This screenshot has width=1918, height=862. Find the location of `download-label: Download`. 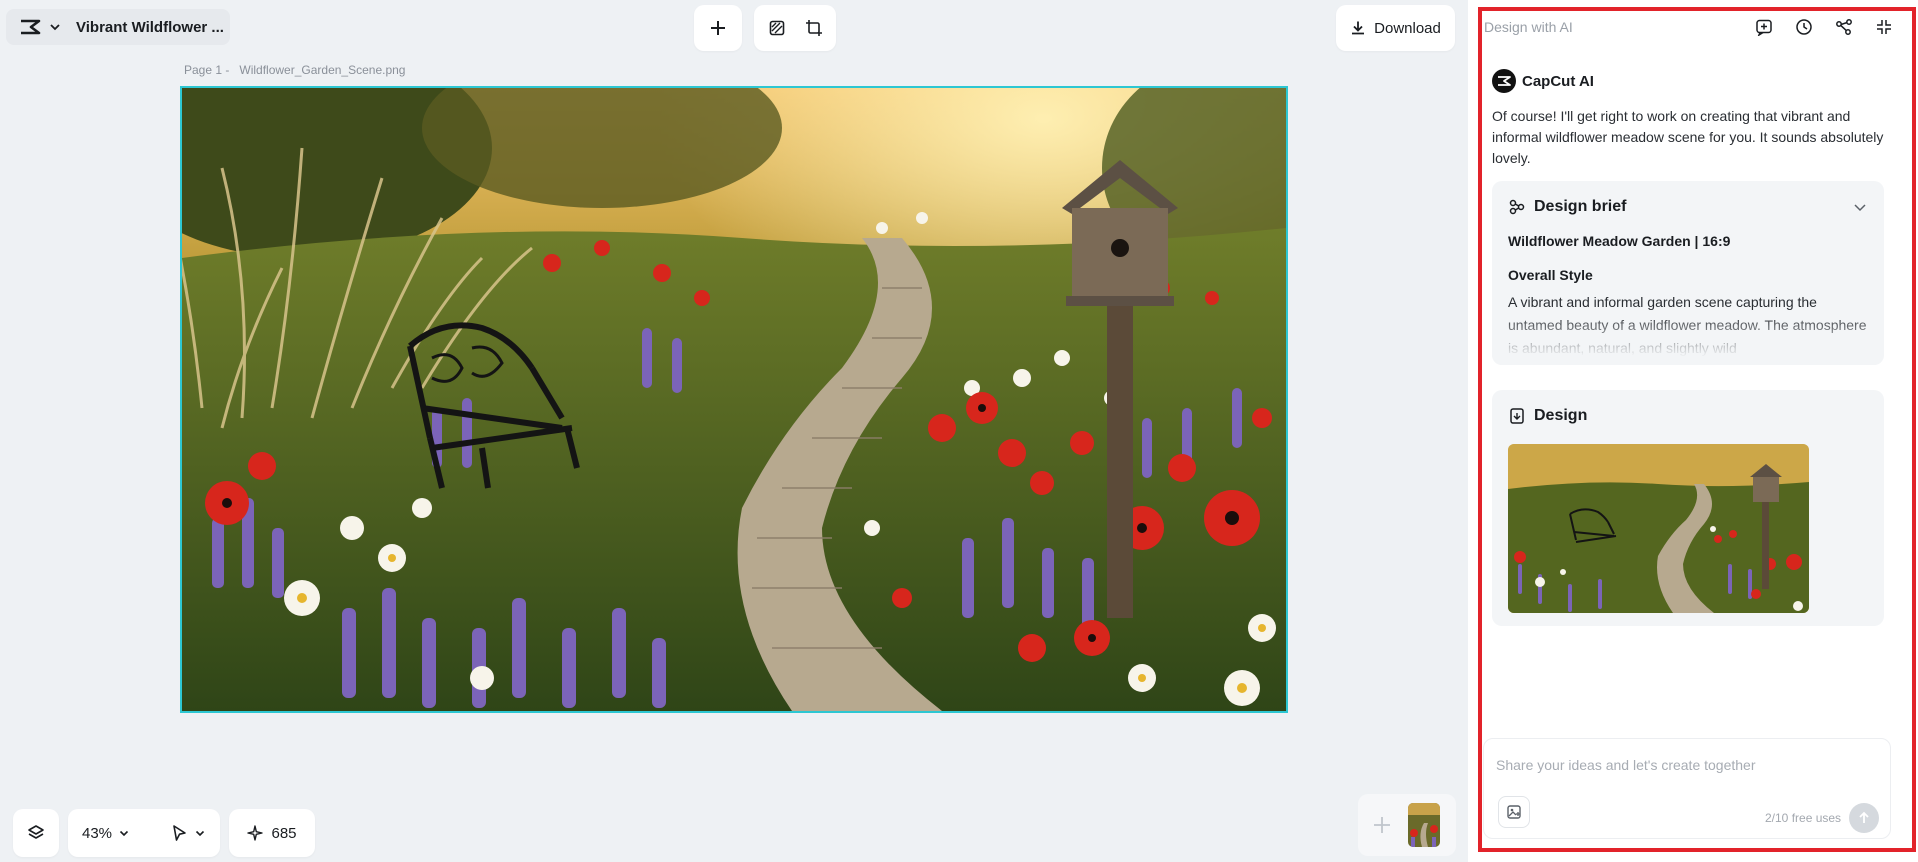

download-label: Download is located at coordinates (1407, 28).